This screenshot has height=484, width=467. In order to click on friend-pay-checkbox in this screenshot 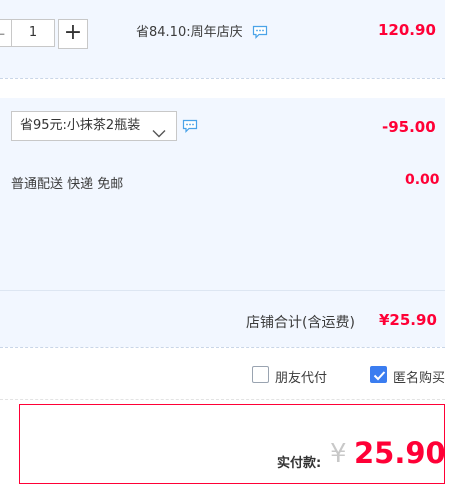, I will do `click(260, 374)`.